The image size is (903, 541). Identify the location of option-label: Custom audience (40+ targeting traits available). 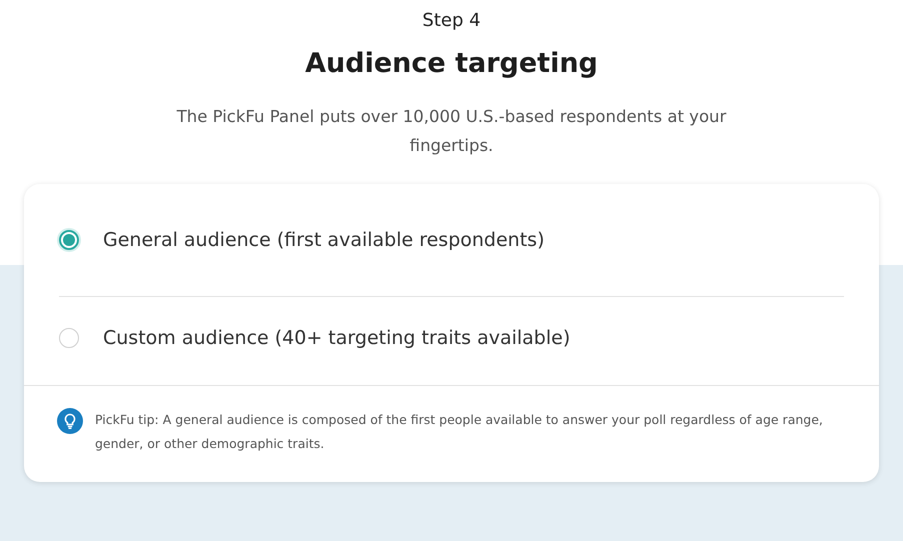
(336, 338).